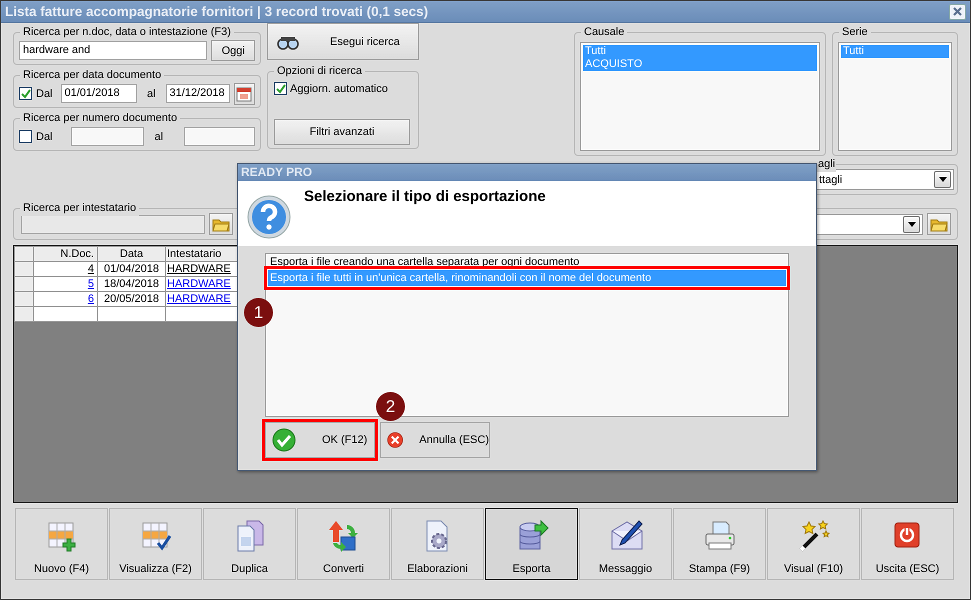 The height and width of the screenshot is (600, 971). I want to click on toolbar-button: Duplica, so click(249, 544).